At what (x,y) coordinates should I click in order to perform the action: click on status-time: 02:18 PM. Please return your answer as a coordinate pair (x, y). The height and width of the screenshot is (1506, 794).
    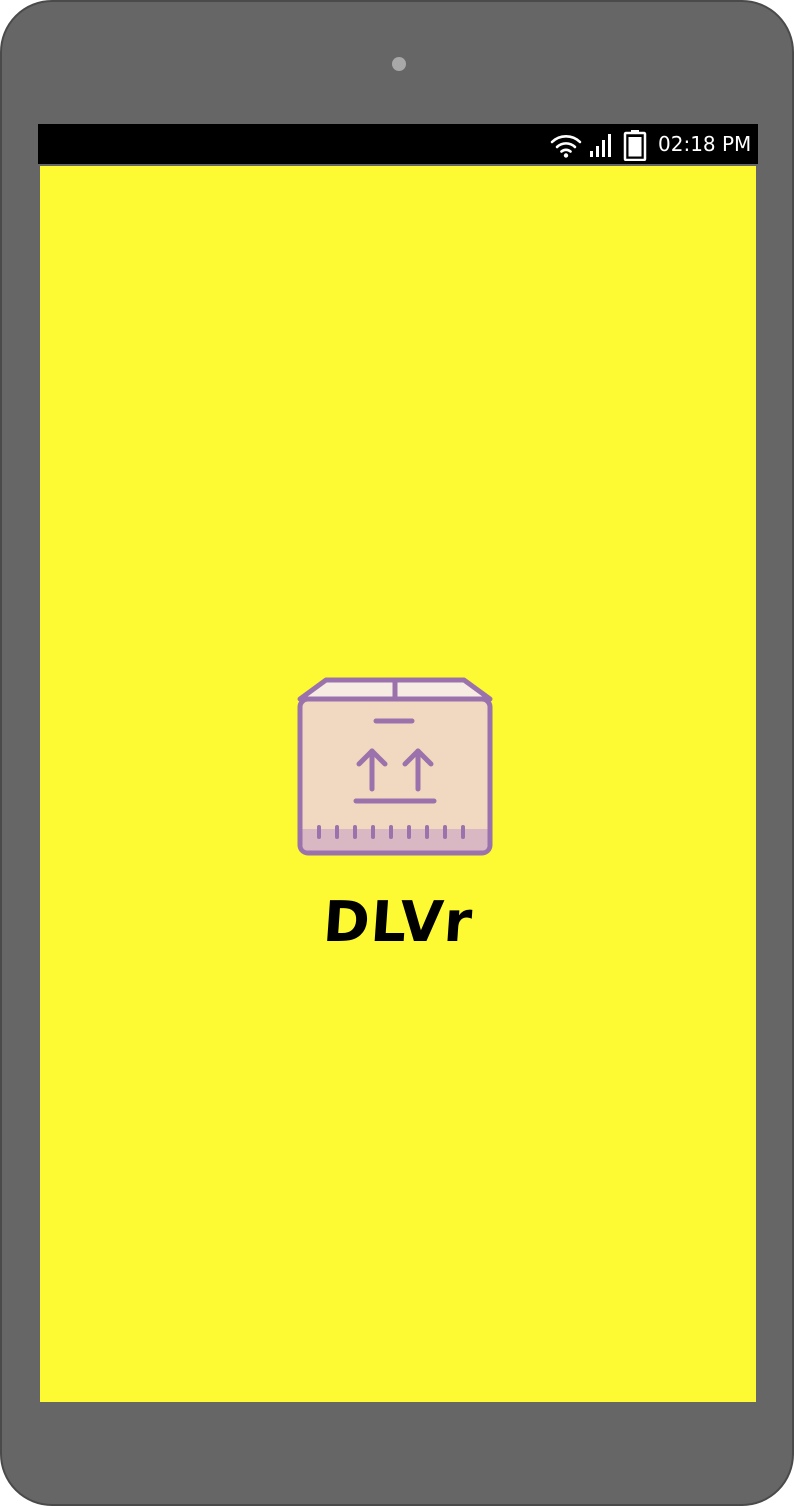
    Looking at the image, I should click on (705, 144).